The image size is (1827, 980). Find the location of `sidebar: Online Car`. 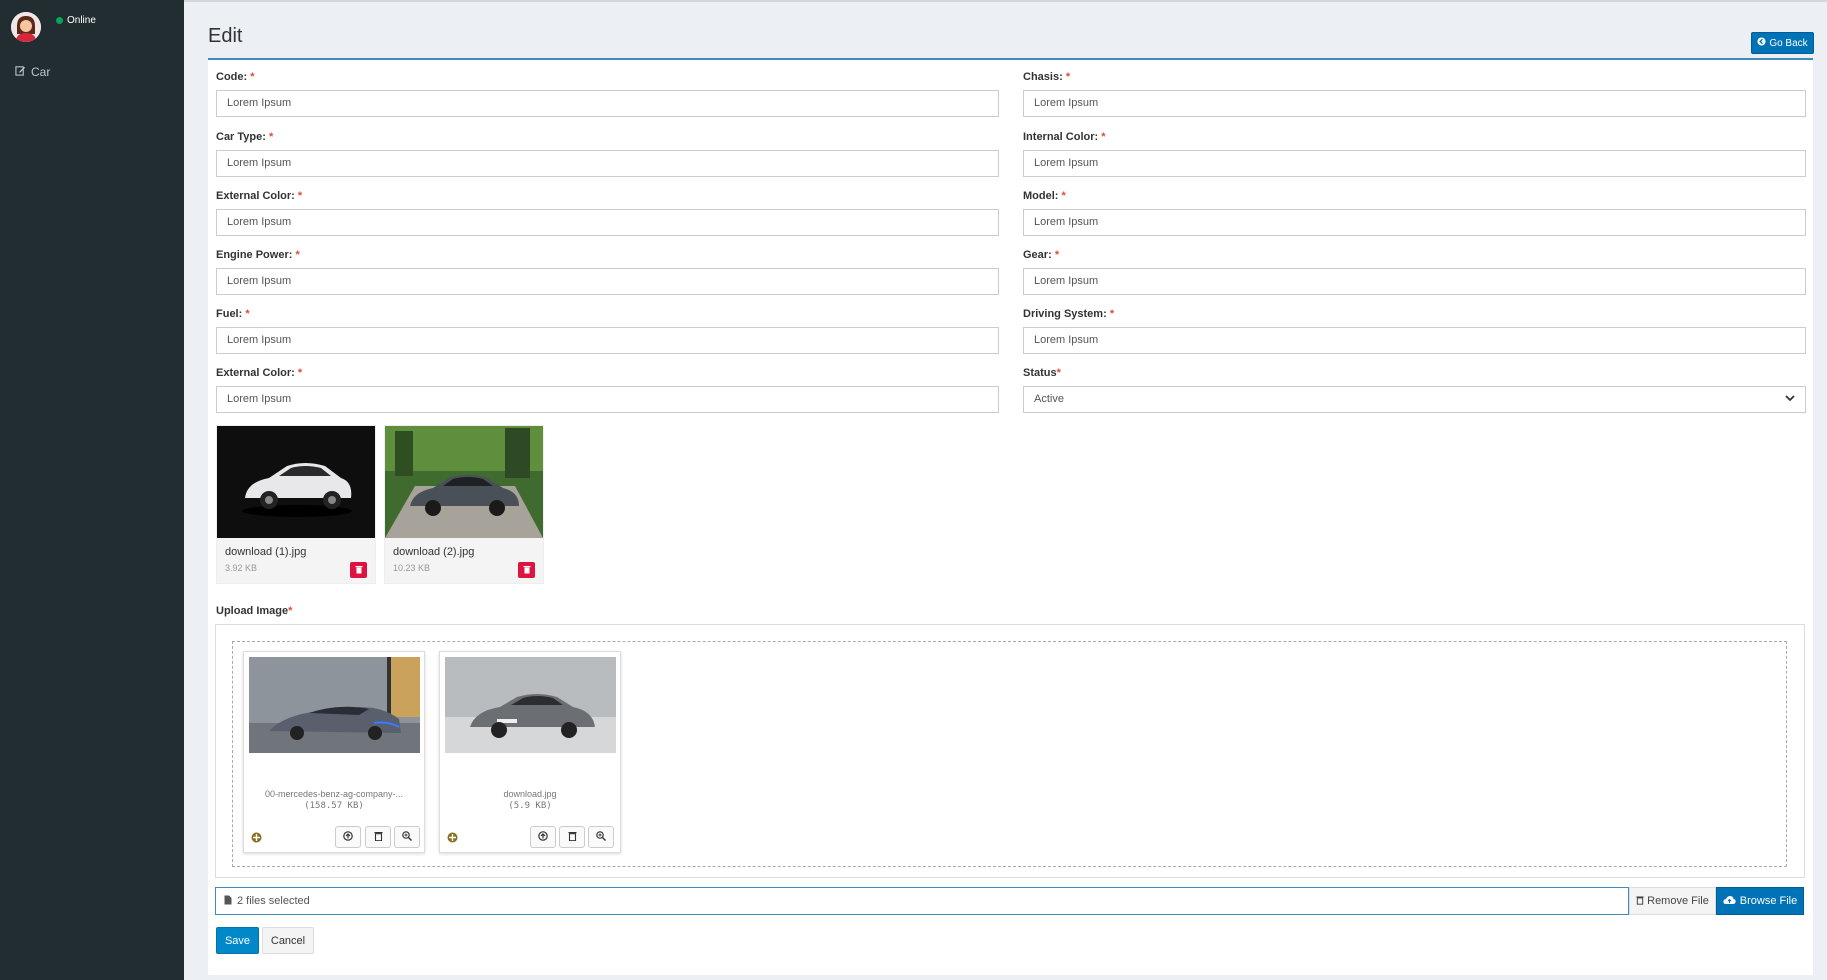

sidebar: Online Car is located at coordinates (92, 490).